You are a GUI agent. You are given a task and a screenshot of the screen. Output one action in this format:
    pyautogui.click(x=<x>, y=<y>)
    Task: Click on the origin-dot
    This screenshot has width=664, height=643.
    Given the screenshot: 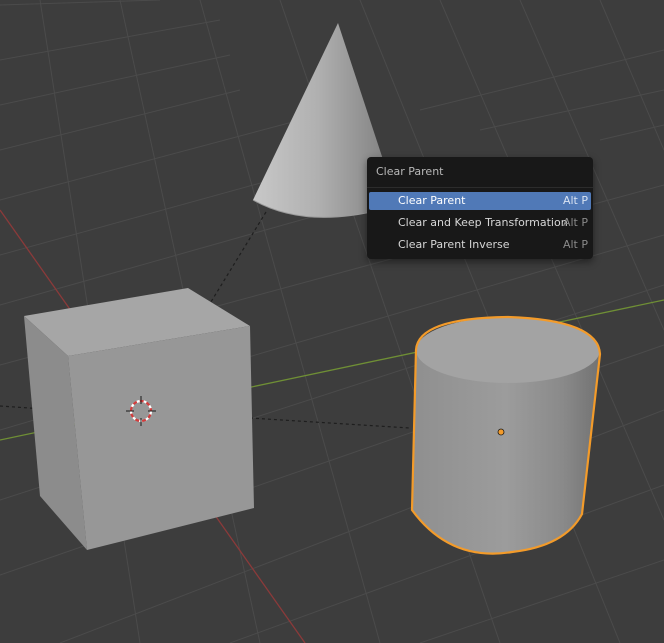 What is the action you would take?
    pyautogui.click(x=501, y=432)
    